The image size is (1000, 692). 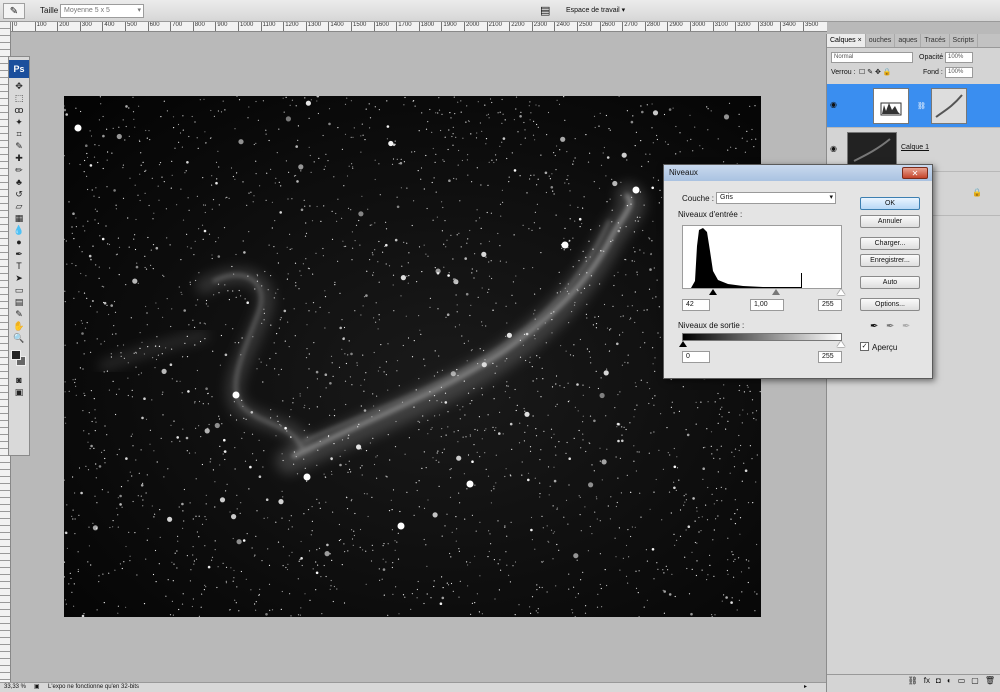 I want to click on dialog-title: Niveaux, so click(x=798, y=173).